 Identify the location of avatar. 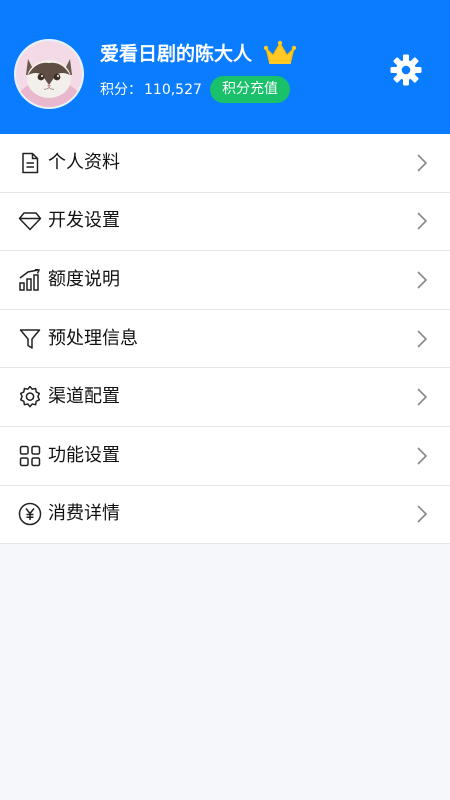
(49, 74).